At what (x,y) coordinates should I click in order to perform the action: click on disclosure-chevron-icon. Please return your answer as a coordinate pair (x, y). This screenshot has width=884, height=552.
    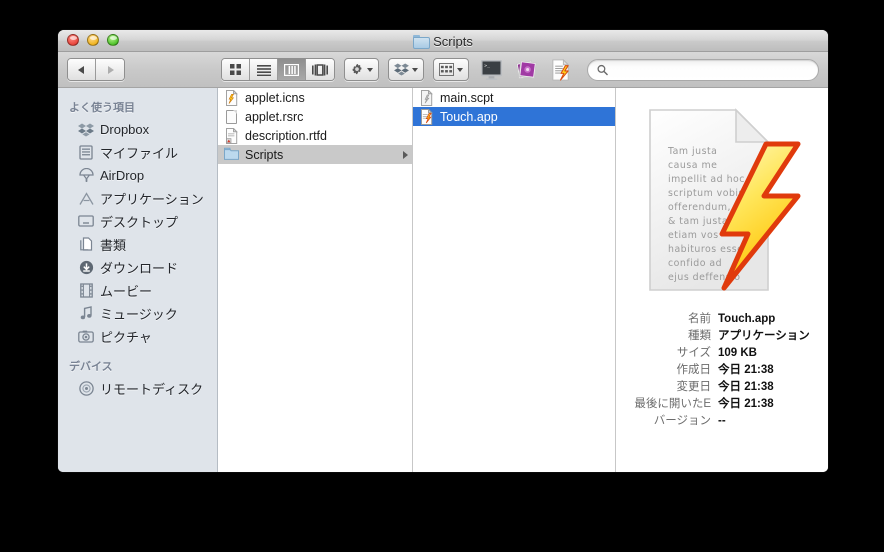
    Looking at the image, I should click on (405, 154).